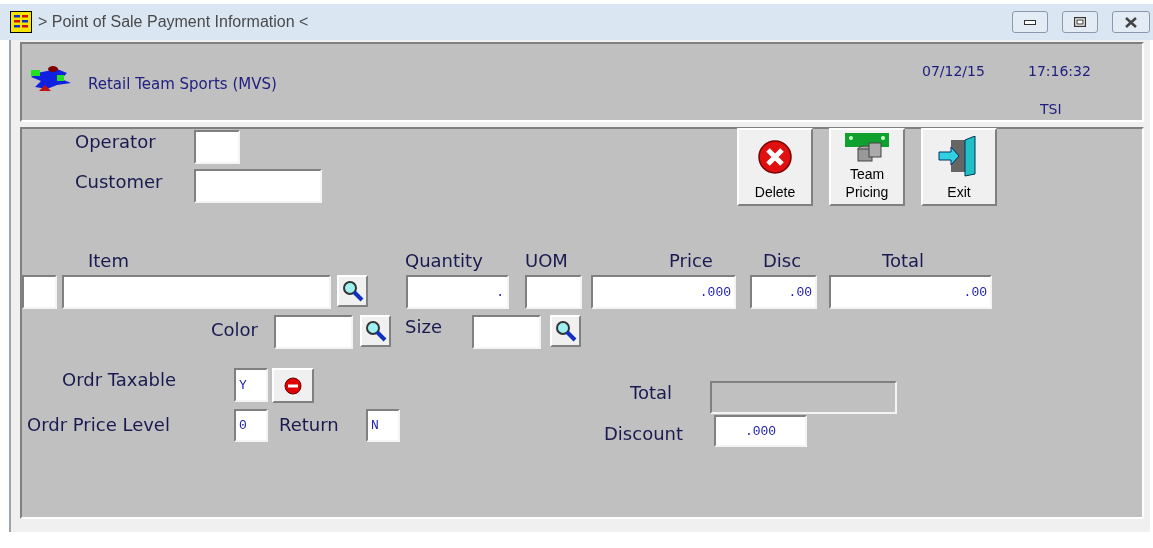  What do you see at coordinates (234, 330) in the screenshot?
I see `field-label: Color` at bounding box center [234, 330].